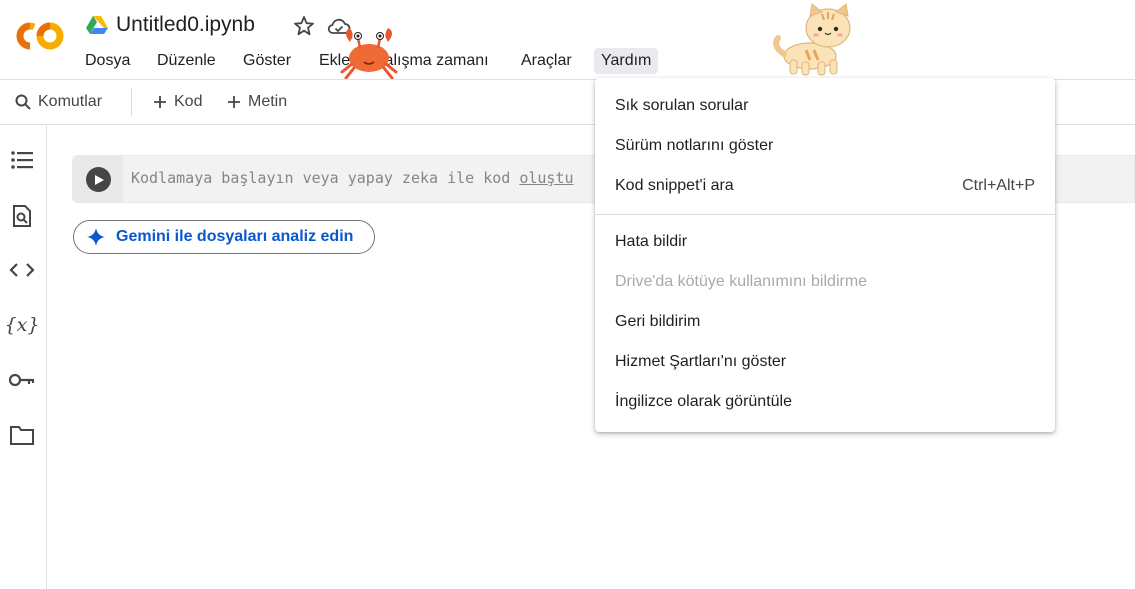  Describe the element at coordinates (703, 401) in the screenshot. I see `help-item-label: İngilizce olarak görüntüle` at that location.